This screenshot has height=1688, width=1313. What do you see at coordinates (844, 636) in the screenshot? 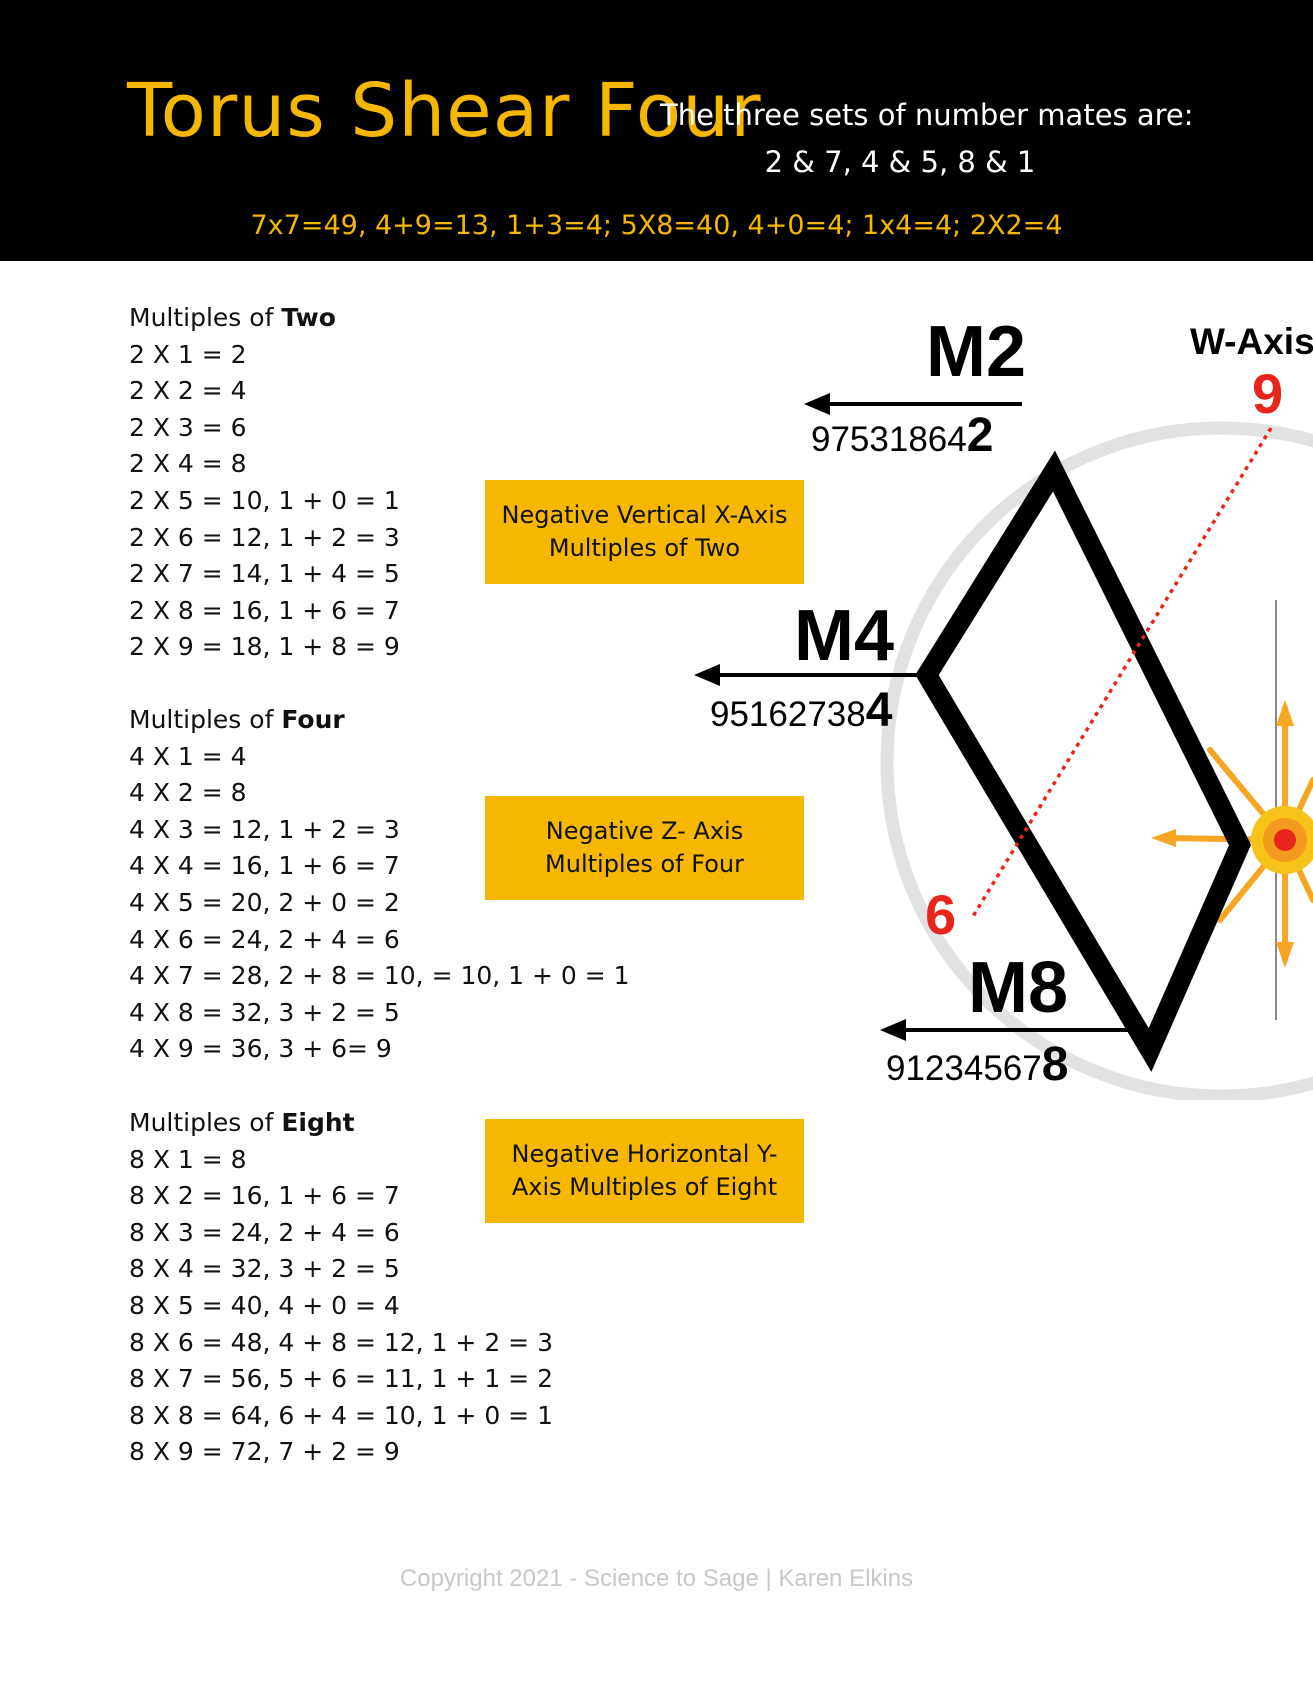
I see `m4-label: M4` at bounding box center [844, 636].